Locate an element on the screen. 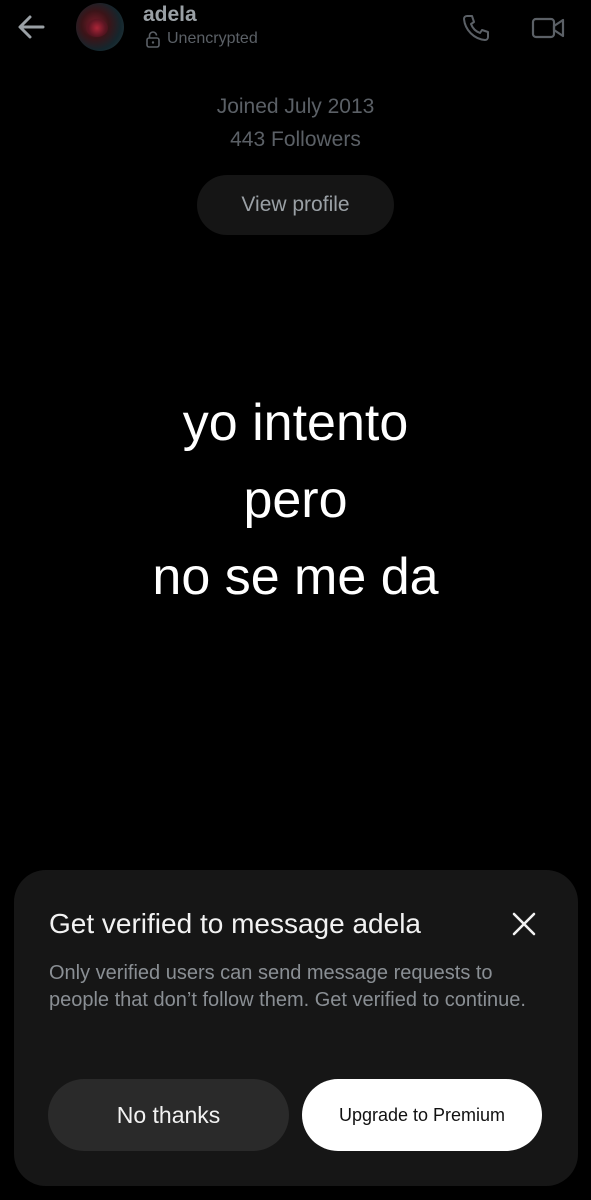 This screenshot has height=1200, width=591. caption-line: pero is located at coordinates (295, 500).